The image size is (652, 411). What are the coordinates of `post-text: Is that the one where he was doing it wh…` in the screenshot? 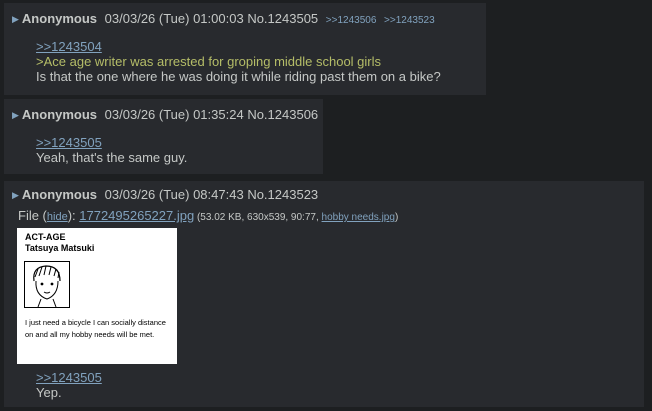 It's located at (238, 76).